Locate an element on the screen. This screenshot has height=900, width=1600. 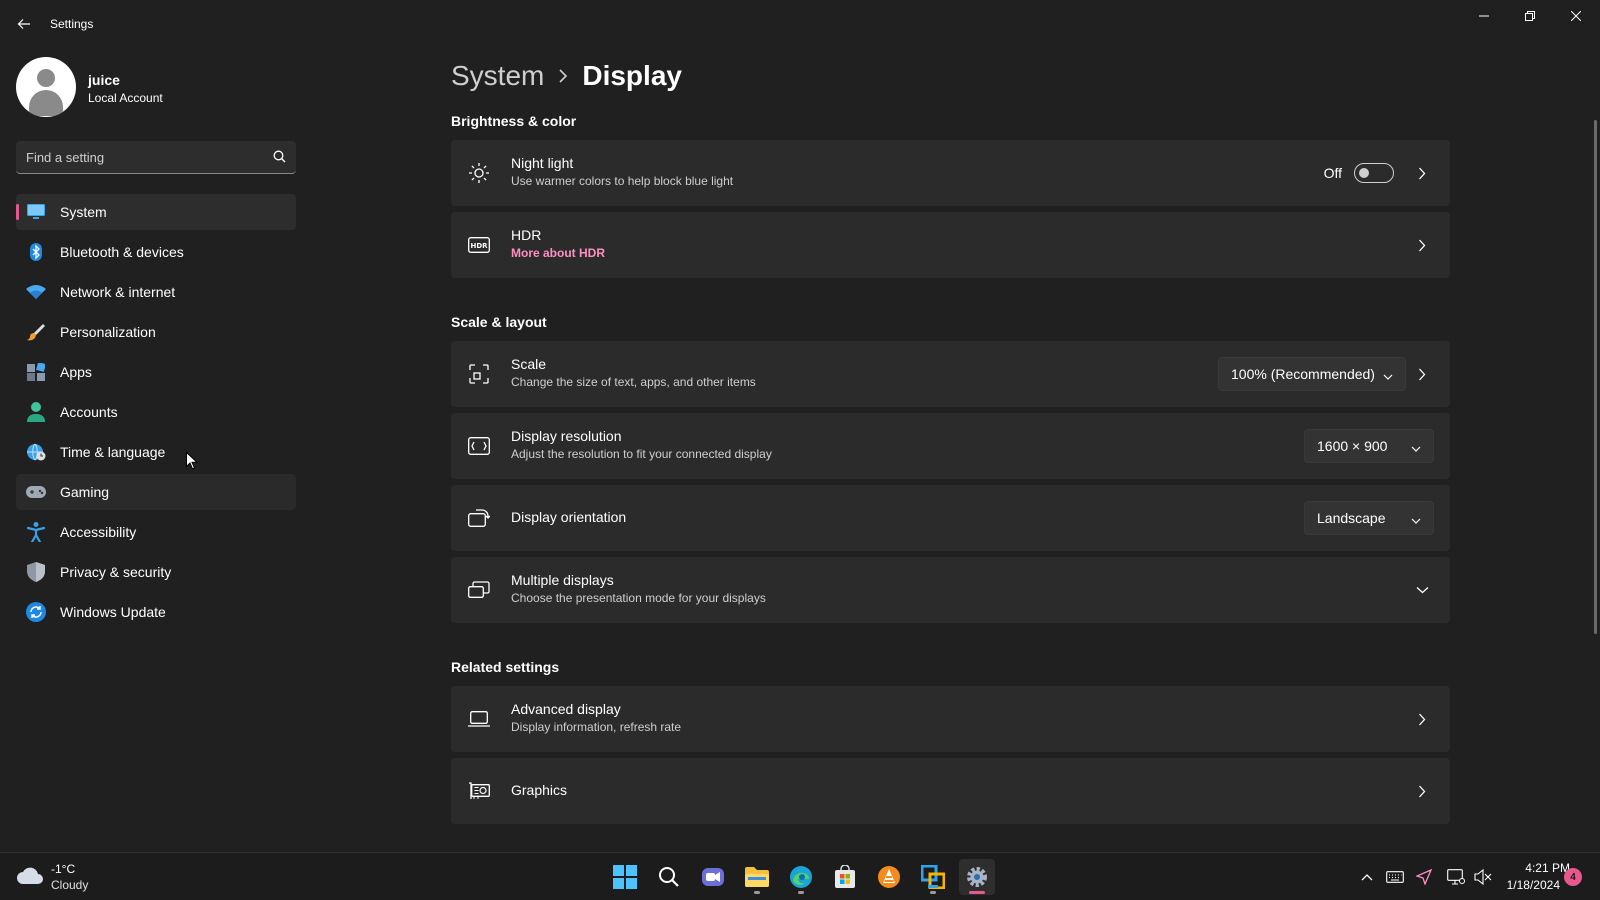
weather-condition: Cloudy is located at coordinates (70, 885).